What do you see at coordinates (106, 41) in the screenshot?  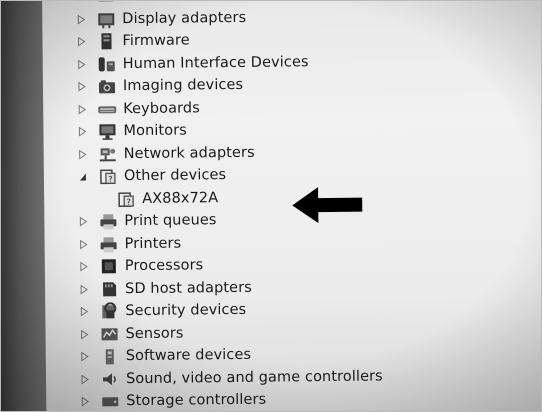 I see `firmware-icon` at bounding box center [106, 41].